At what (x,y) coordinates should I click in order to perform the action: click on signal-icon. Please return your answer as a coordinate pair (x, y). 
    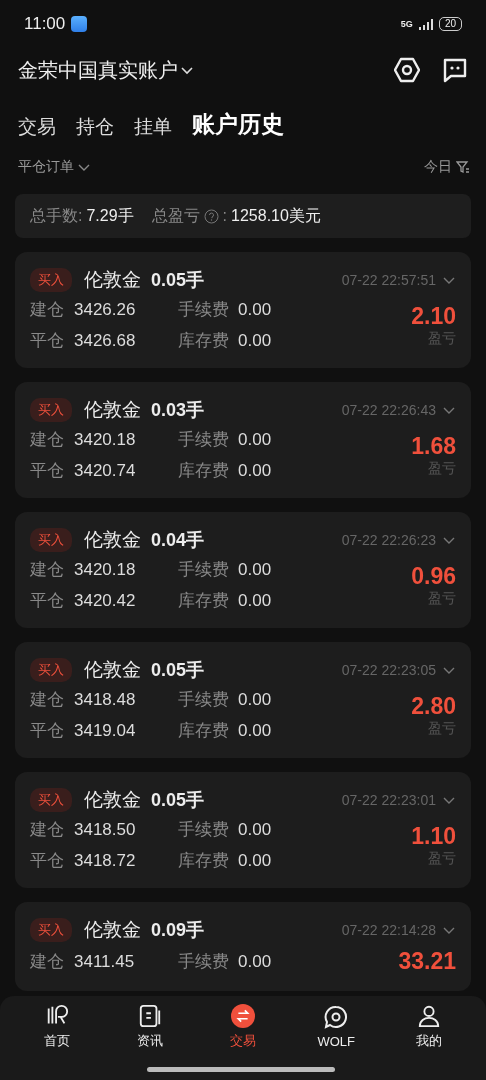
    Looking at the image, I should click on (425, 24).